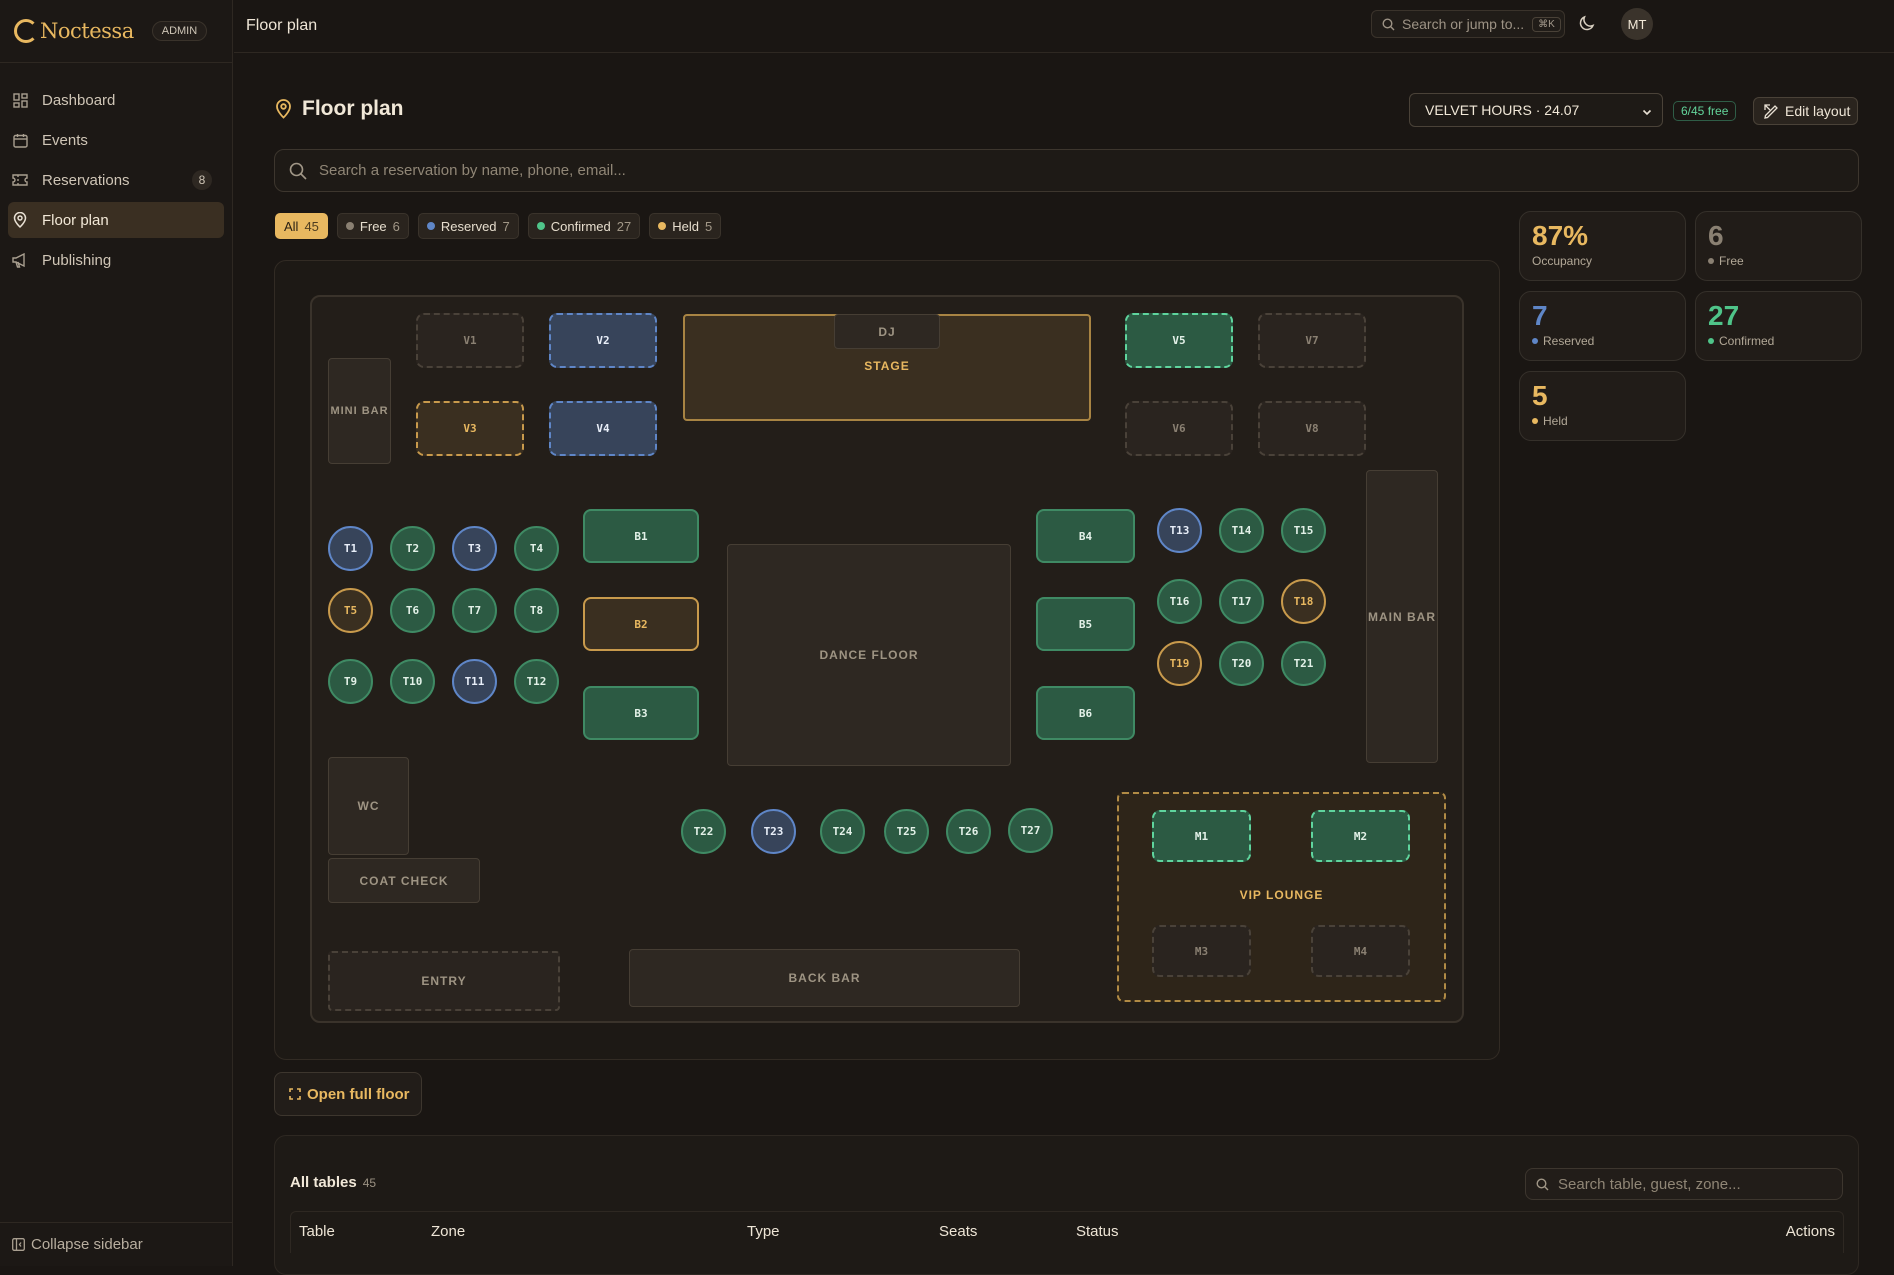  What do you see at coordinates (506, 226) in the screenshot?
I see `filter-chip-count: 7` at bounding box center [506, 226].